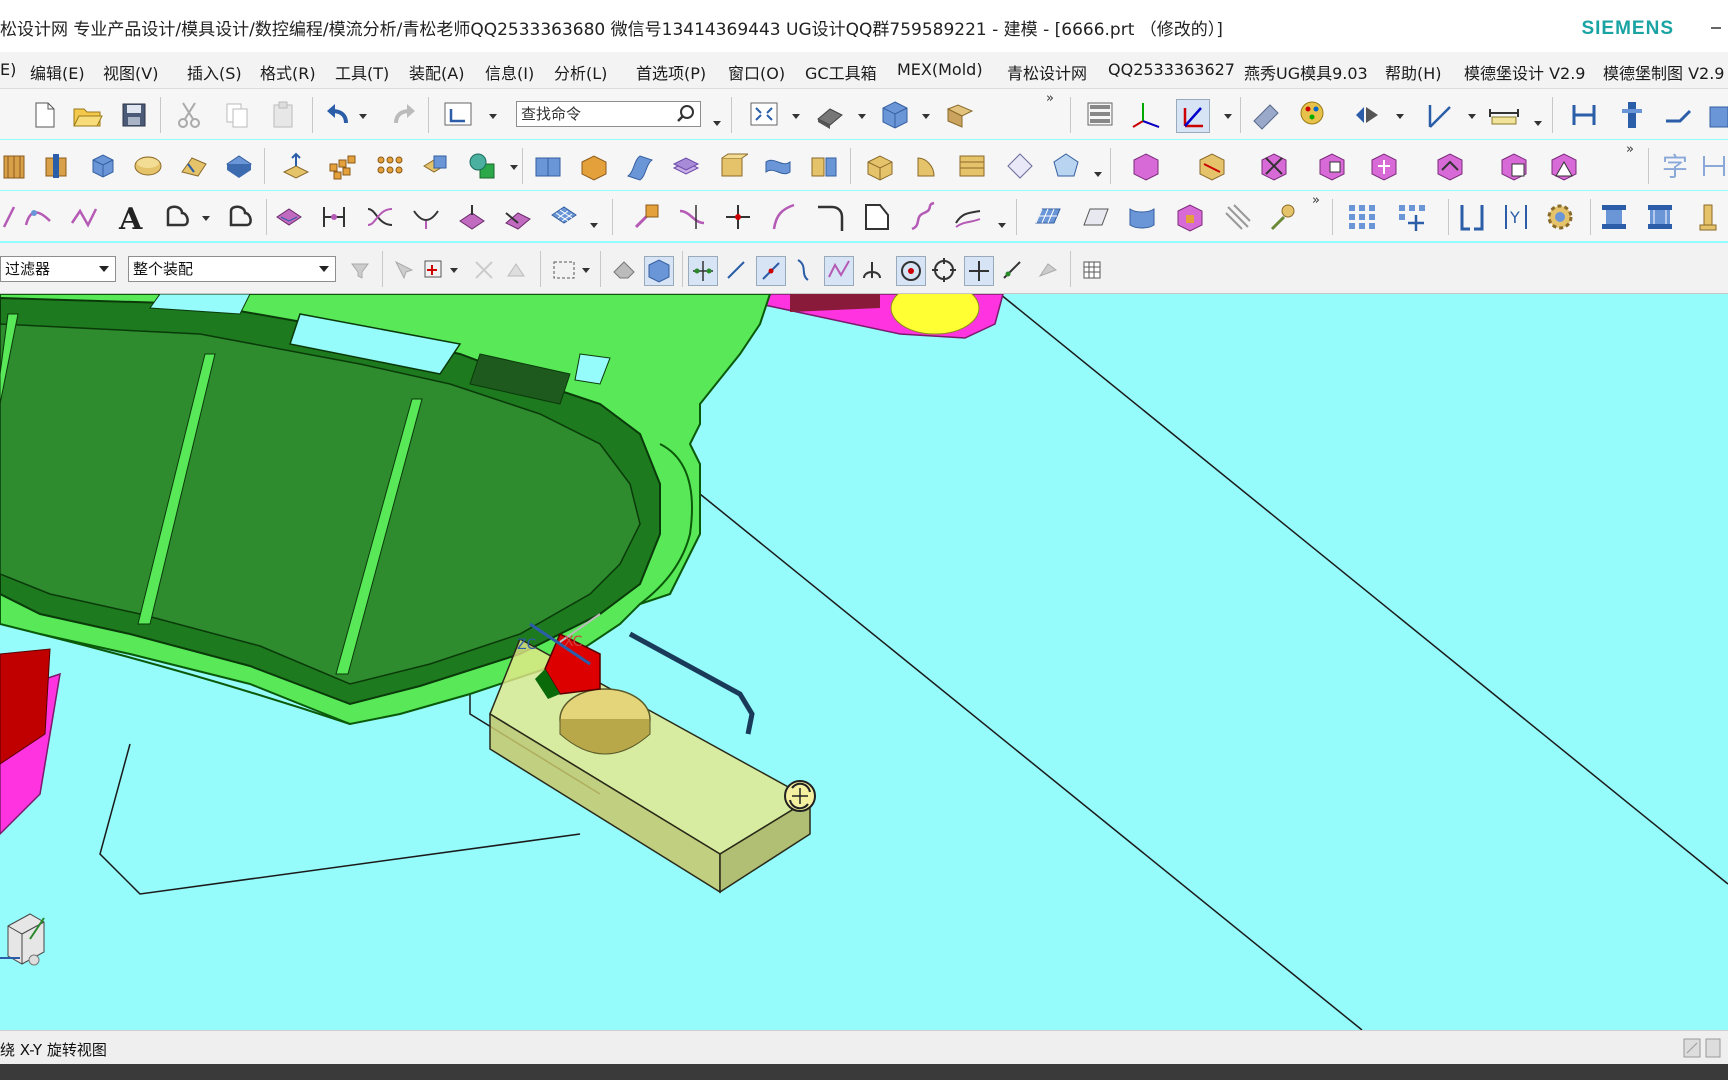 The height and width of the screenshot is (1080, 1728). Describe the element at coordinates (717, 115) in the screenshot. I see `search-dropdown-icon` at that location.